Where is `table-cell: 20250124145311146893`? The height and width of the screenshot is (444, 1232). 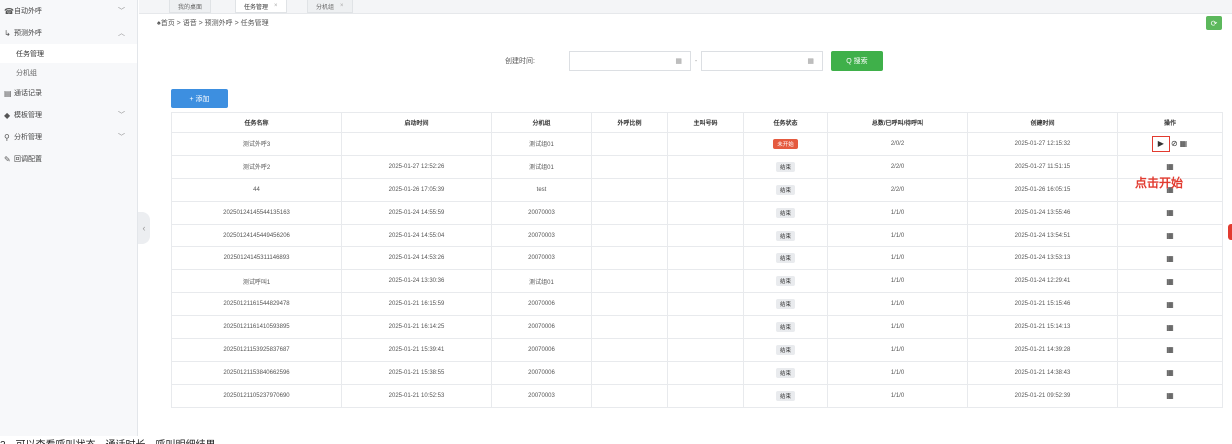 table-cell: 20250124145311146893 is located at coordinates (256, 258).